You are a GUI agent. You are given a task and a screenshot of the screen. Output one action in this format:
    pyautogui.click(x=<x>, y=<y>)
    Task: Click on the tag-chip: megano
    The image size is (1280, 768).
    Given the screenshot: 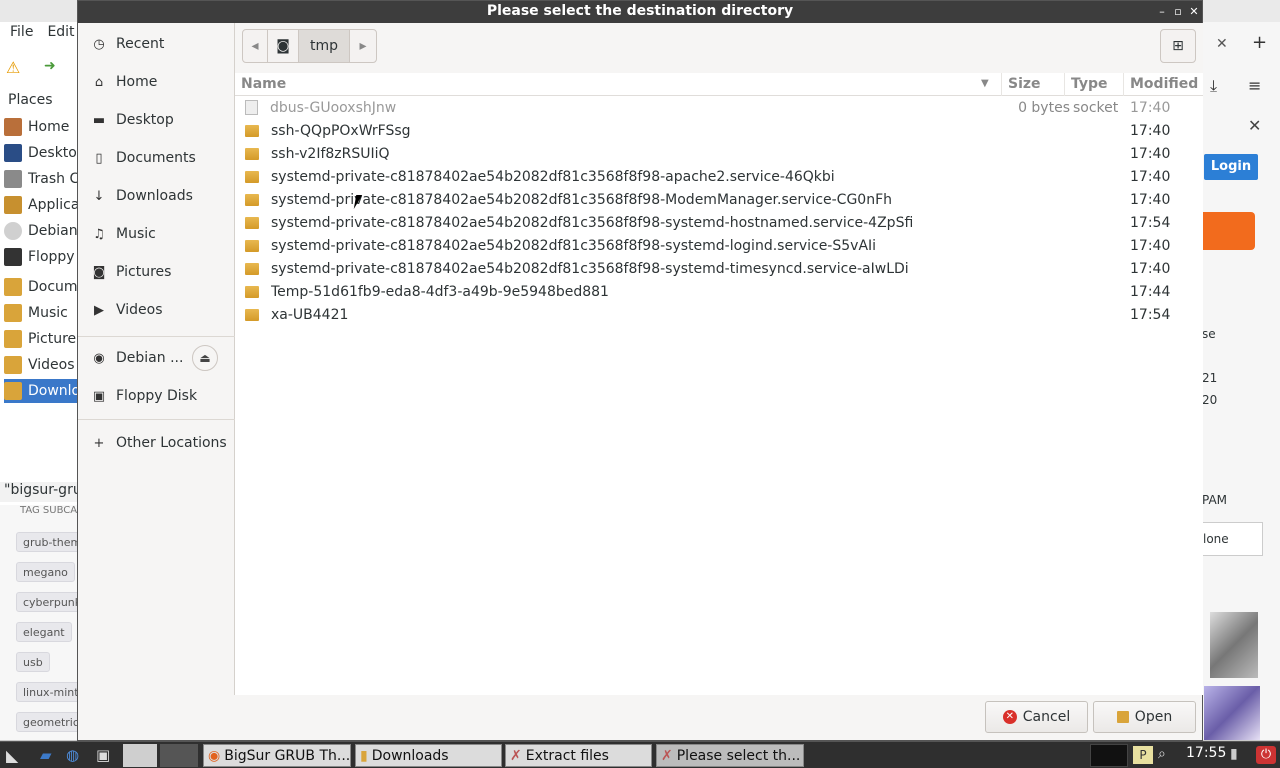 What is the action you would take?
    pyautogui.click(x=45, y=572)
    